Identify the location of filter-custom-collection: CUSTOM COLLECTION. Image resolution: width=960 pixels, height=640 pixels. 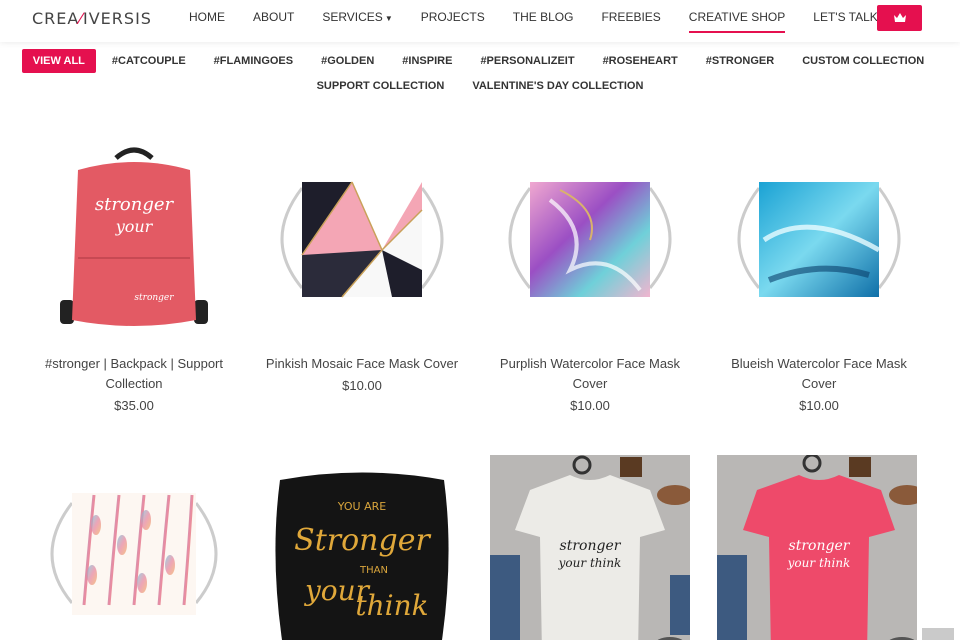
(863, 61).